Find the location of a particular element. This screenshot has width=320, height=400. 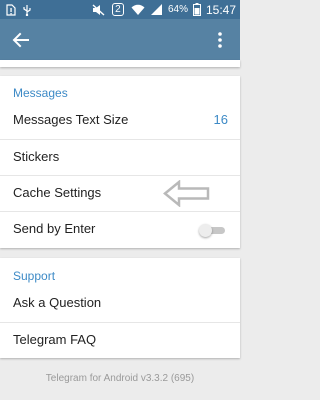

telegram-faq-row: Telegram FAQ is located at coordinates (120, 340).